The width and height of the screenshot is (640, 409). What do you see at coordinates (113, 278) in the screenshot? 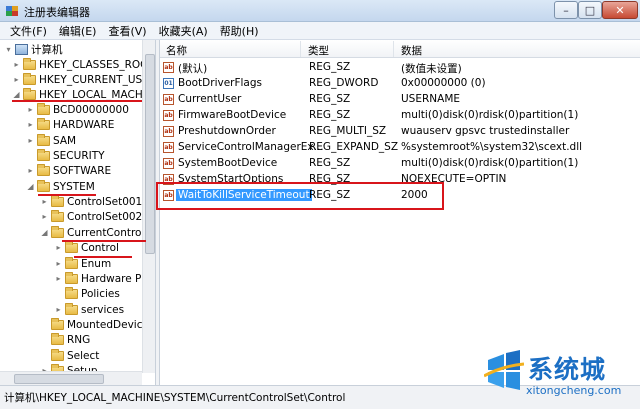
I see `tree-node-label: Hardware Pr` at bounding box center [113, 278].